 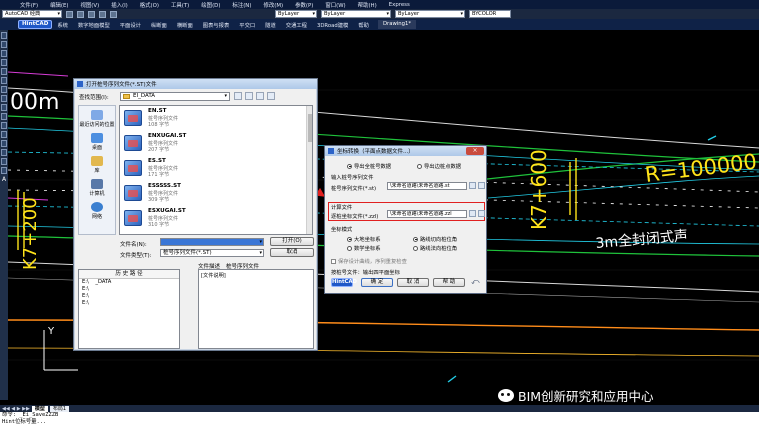 What do you see at coordinates (273, 5) in the screenshot?
I see `menu-modify: 修改(M)` at bounding box center [273, 5].